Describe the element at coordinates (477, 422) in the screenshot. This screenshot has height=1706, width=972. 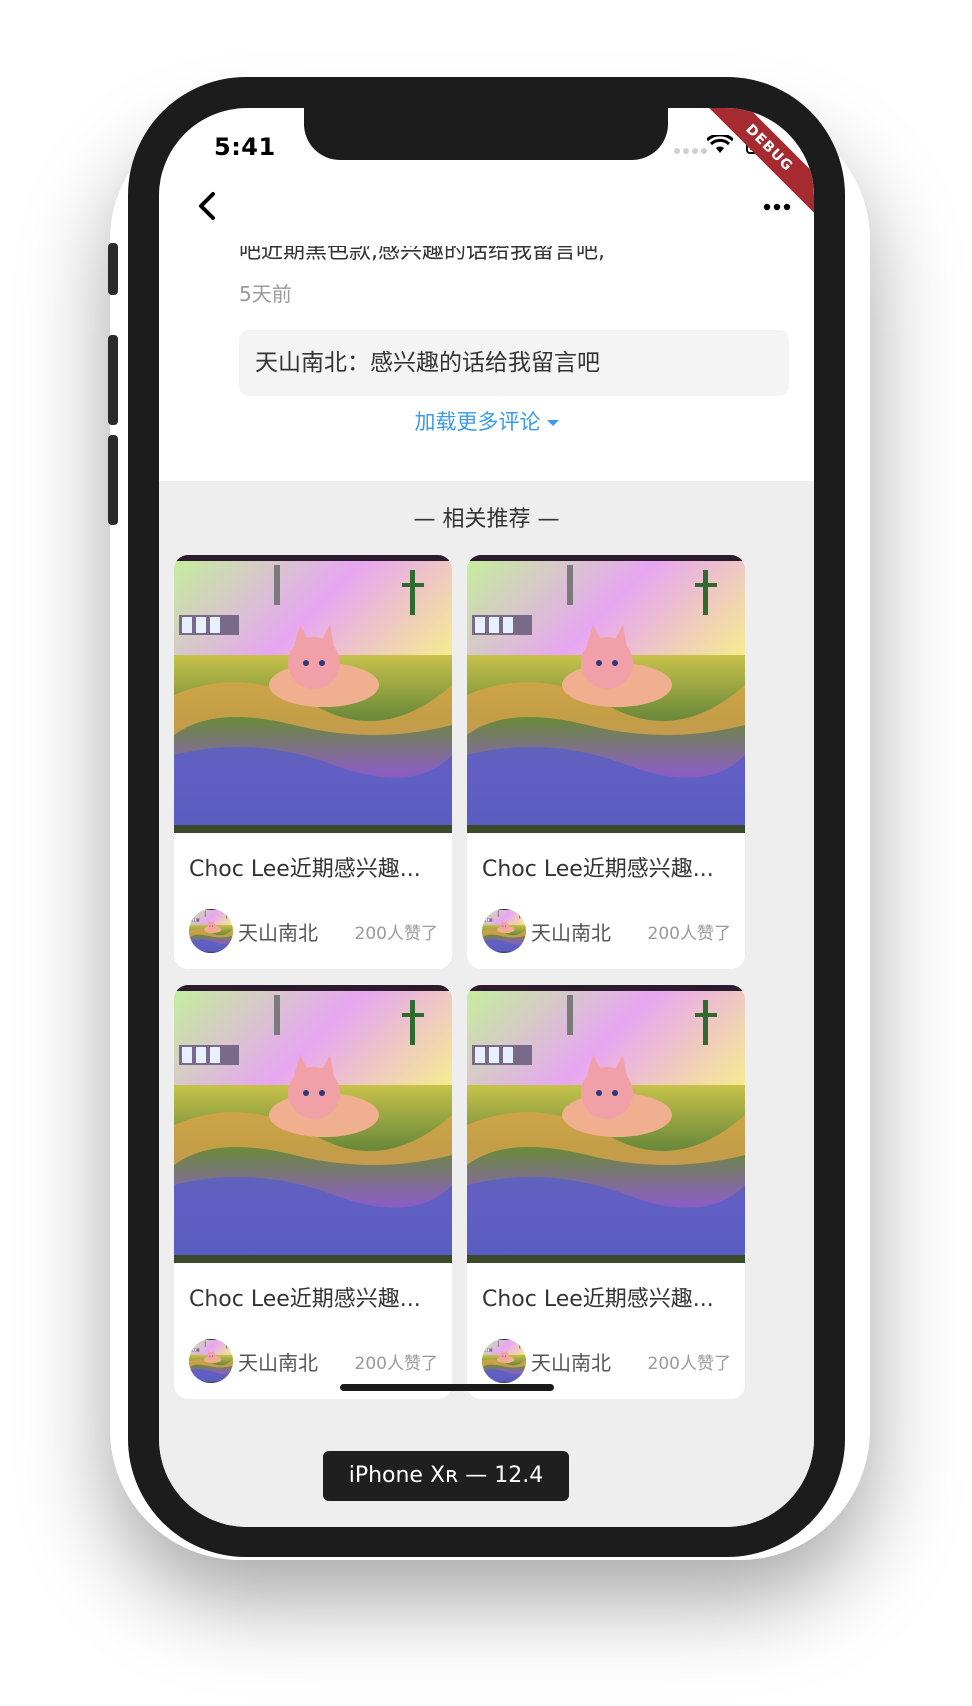
I see `load-more-label: 加载更多评论` at that location.